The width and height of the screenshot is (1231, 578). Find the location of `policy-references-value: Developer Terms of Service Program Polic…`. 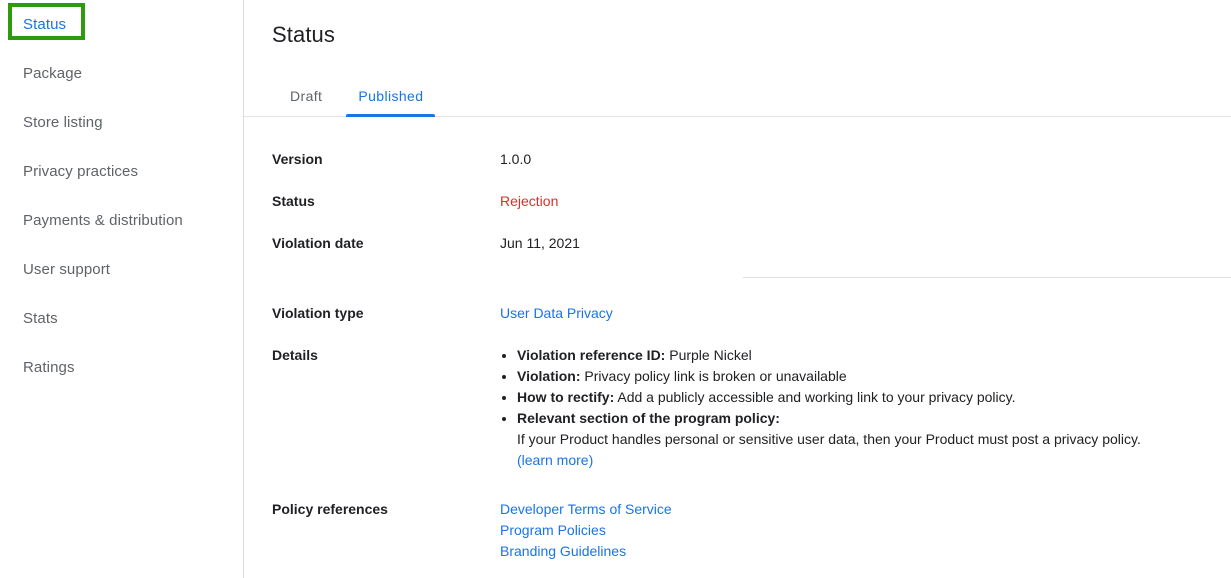

policy-references-value: Developer Terms of Service Program Polic… is located at coordinates (865, 530).